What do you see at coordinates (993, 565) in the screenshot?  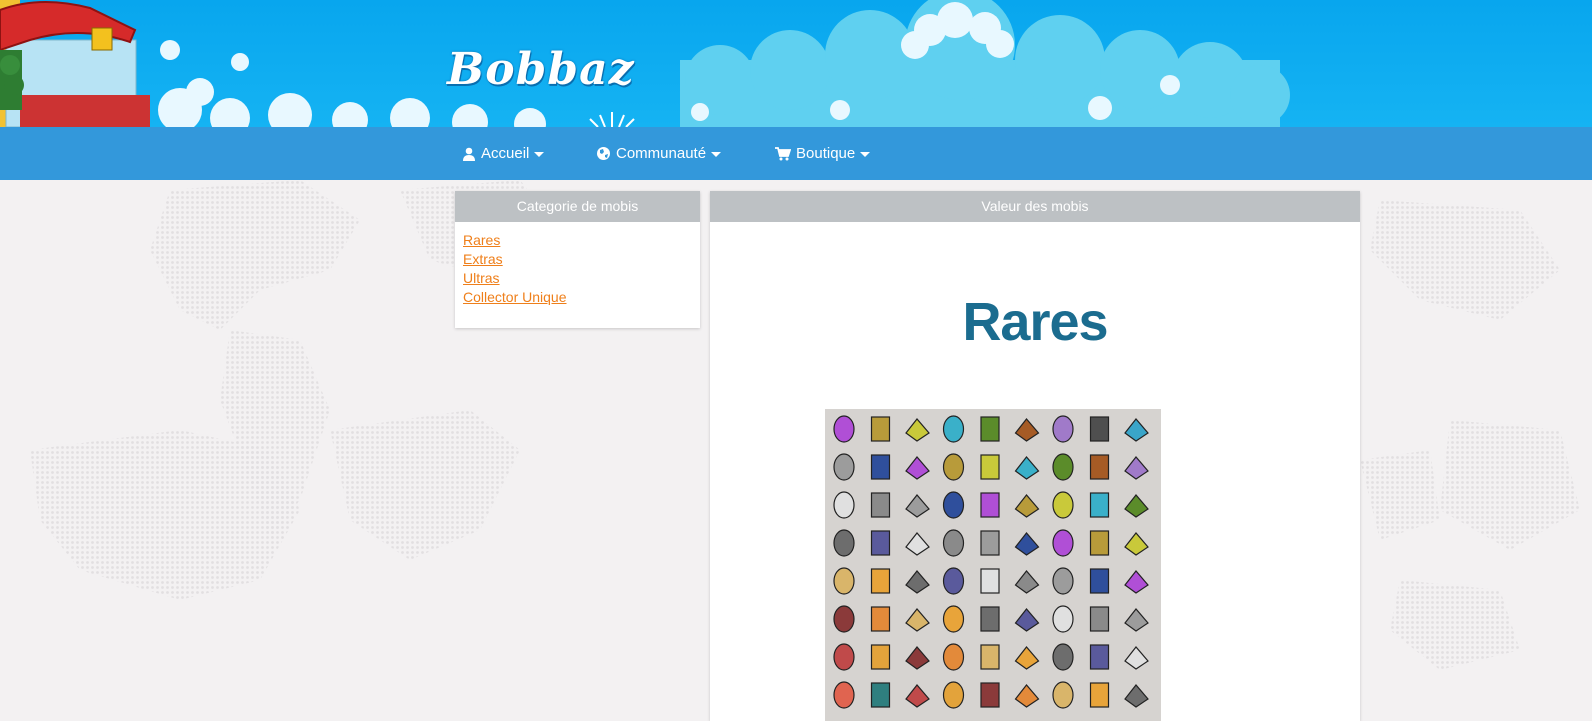 I see `rares-furni-image` at bounding box center [993, 565].